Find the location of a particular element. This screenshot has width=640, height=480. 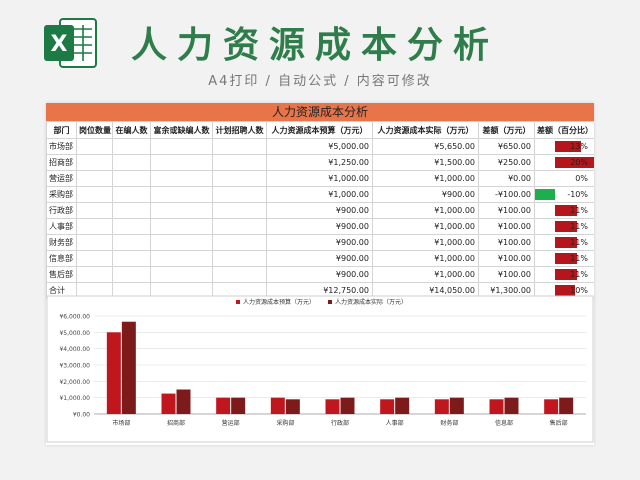

column-header: 人力资源成本预算（万元） is located at coordinates (319, 130).